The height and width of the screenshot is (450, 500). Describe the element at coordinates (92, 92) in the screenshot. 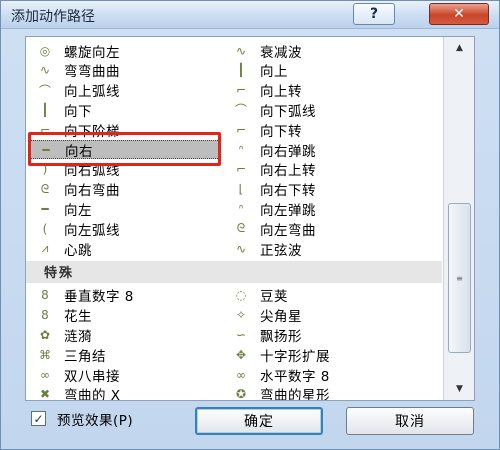

I see `path-item-label: 向上弧线` at that location.